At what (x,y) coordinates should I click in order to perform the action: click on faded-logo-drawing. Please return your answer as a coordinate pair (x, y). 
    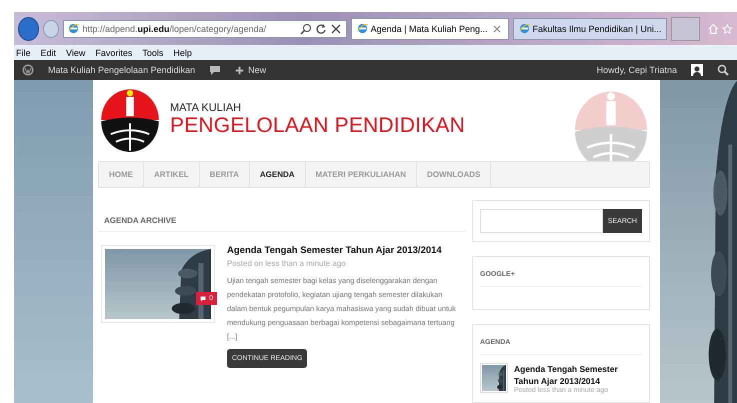
    Looking at the image, I should click on (611, 126).